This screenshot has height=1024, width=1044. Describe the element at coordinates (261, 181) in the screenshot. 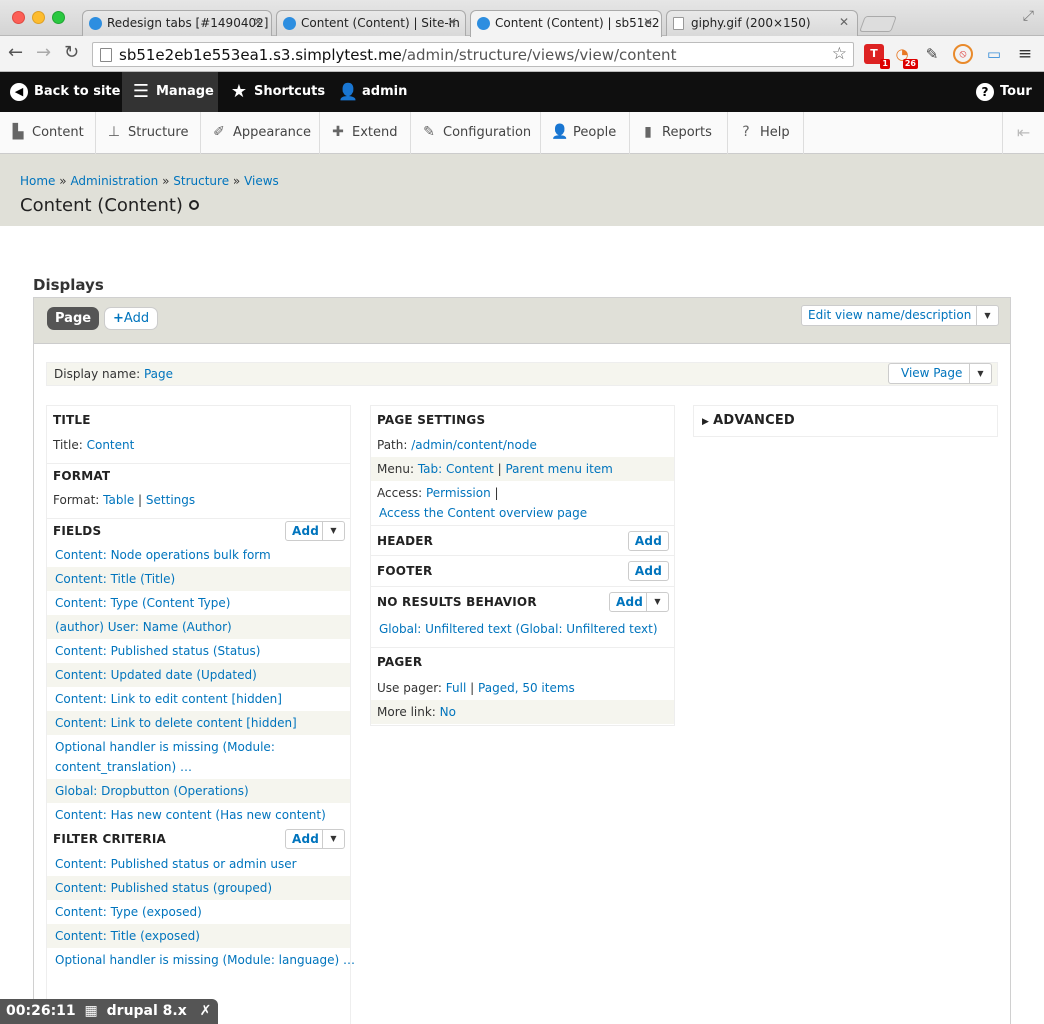

I see `breadcrumb-link: Views` at that location.